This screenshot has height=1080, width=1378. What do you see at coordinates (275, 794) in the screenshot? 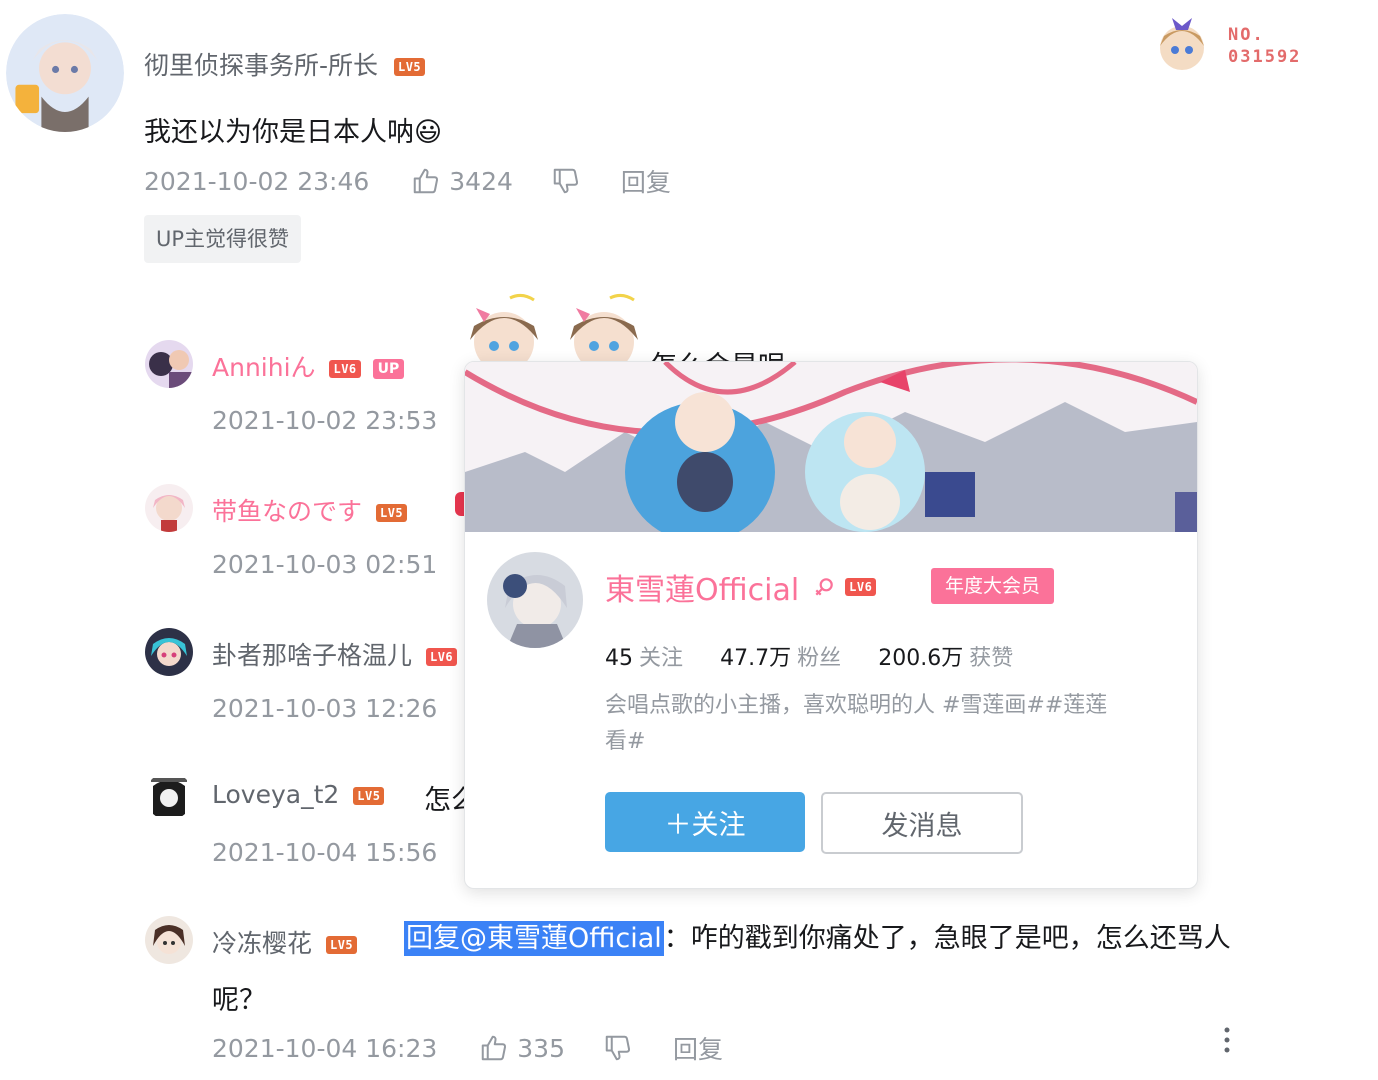
I see `reply-username-text: Loveya_t2` at bounding box center [275, 794].